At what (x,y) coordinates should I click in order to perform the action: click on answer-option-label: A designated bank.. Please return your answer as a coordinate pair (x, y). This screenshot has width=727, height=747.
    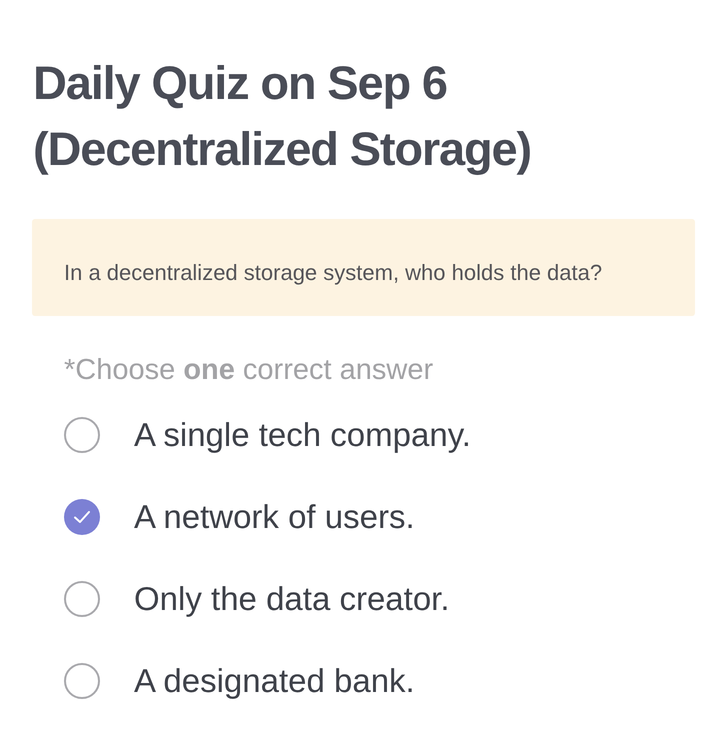
    Looking at the image, I should click on (274, 681).